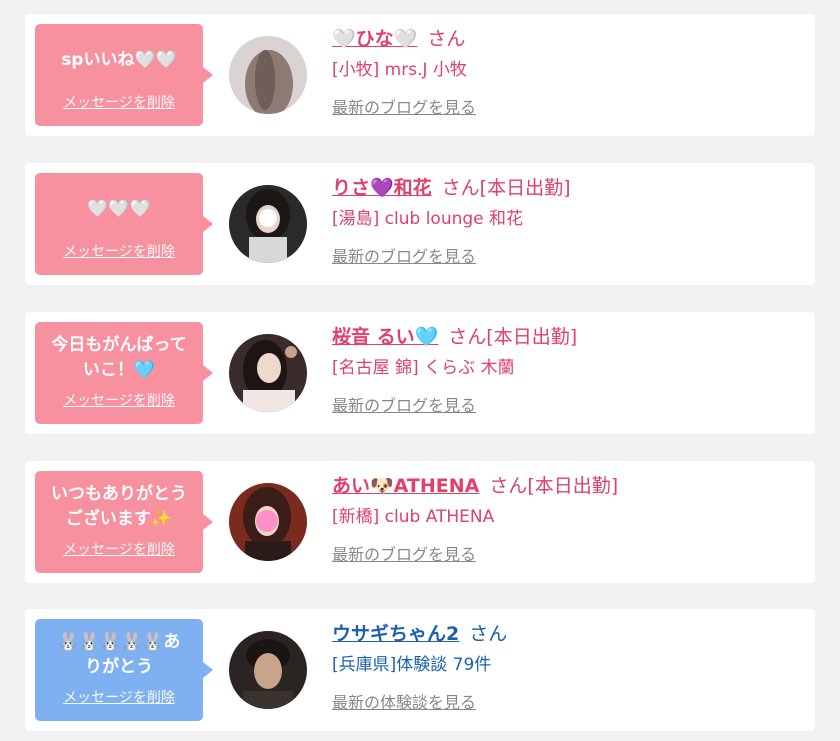  What do you see at coordinates (399, 70) in the screenshot?
I see `store-label: [小牧] mrs.J 小牧` at bounding box center [399, 70].